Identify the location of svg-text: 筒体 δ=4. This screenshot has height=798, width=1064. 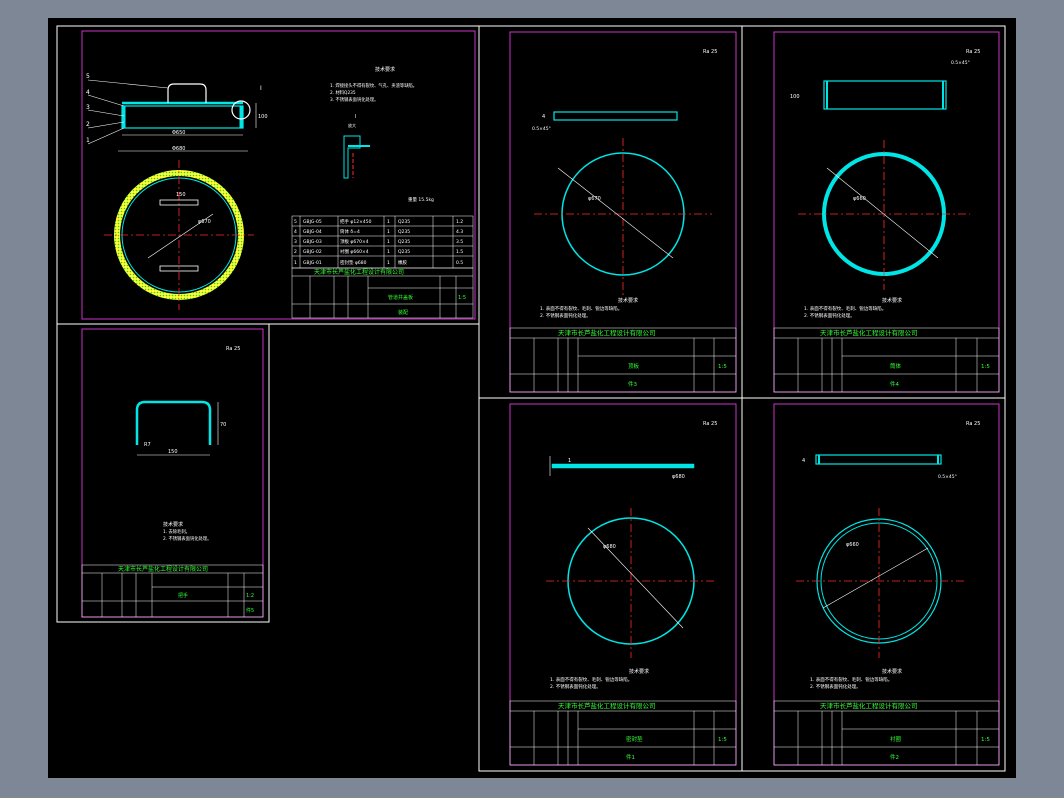
(350, 231).